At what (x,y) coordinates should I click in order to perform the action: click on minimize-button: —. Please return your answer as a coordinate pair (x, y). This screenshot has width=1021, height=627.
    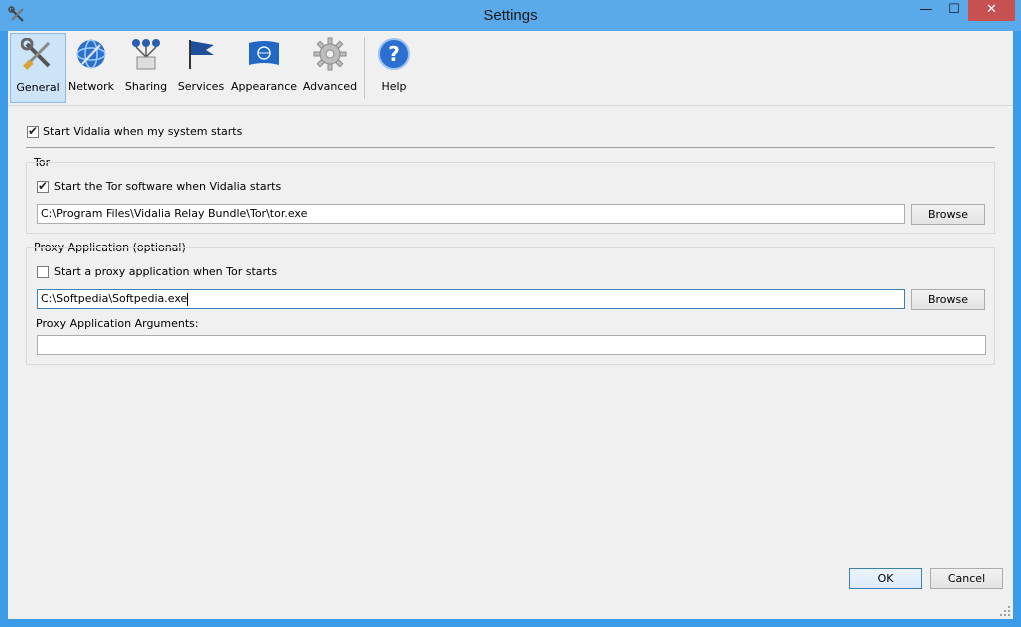
    Looking at the image, I should click on (926, 10).